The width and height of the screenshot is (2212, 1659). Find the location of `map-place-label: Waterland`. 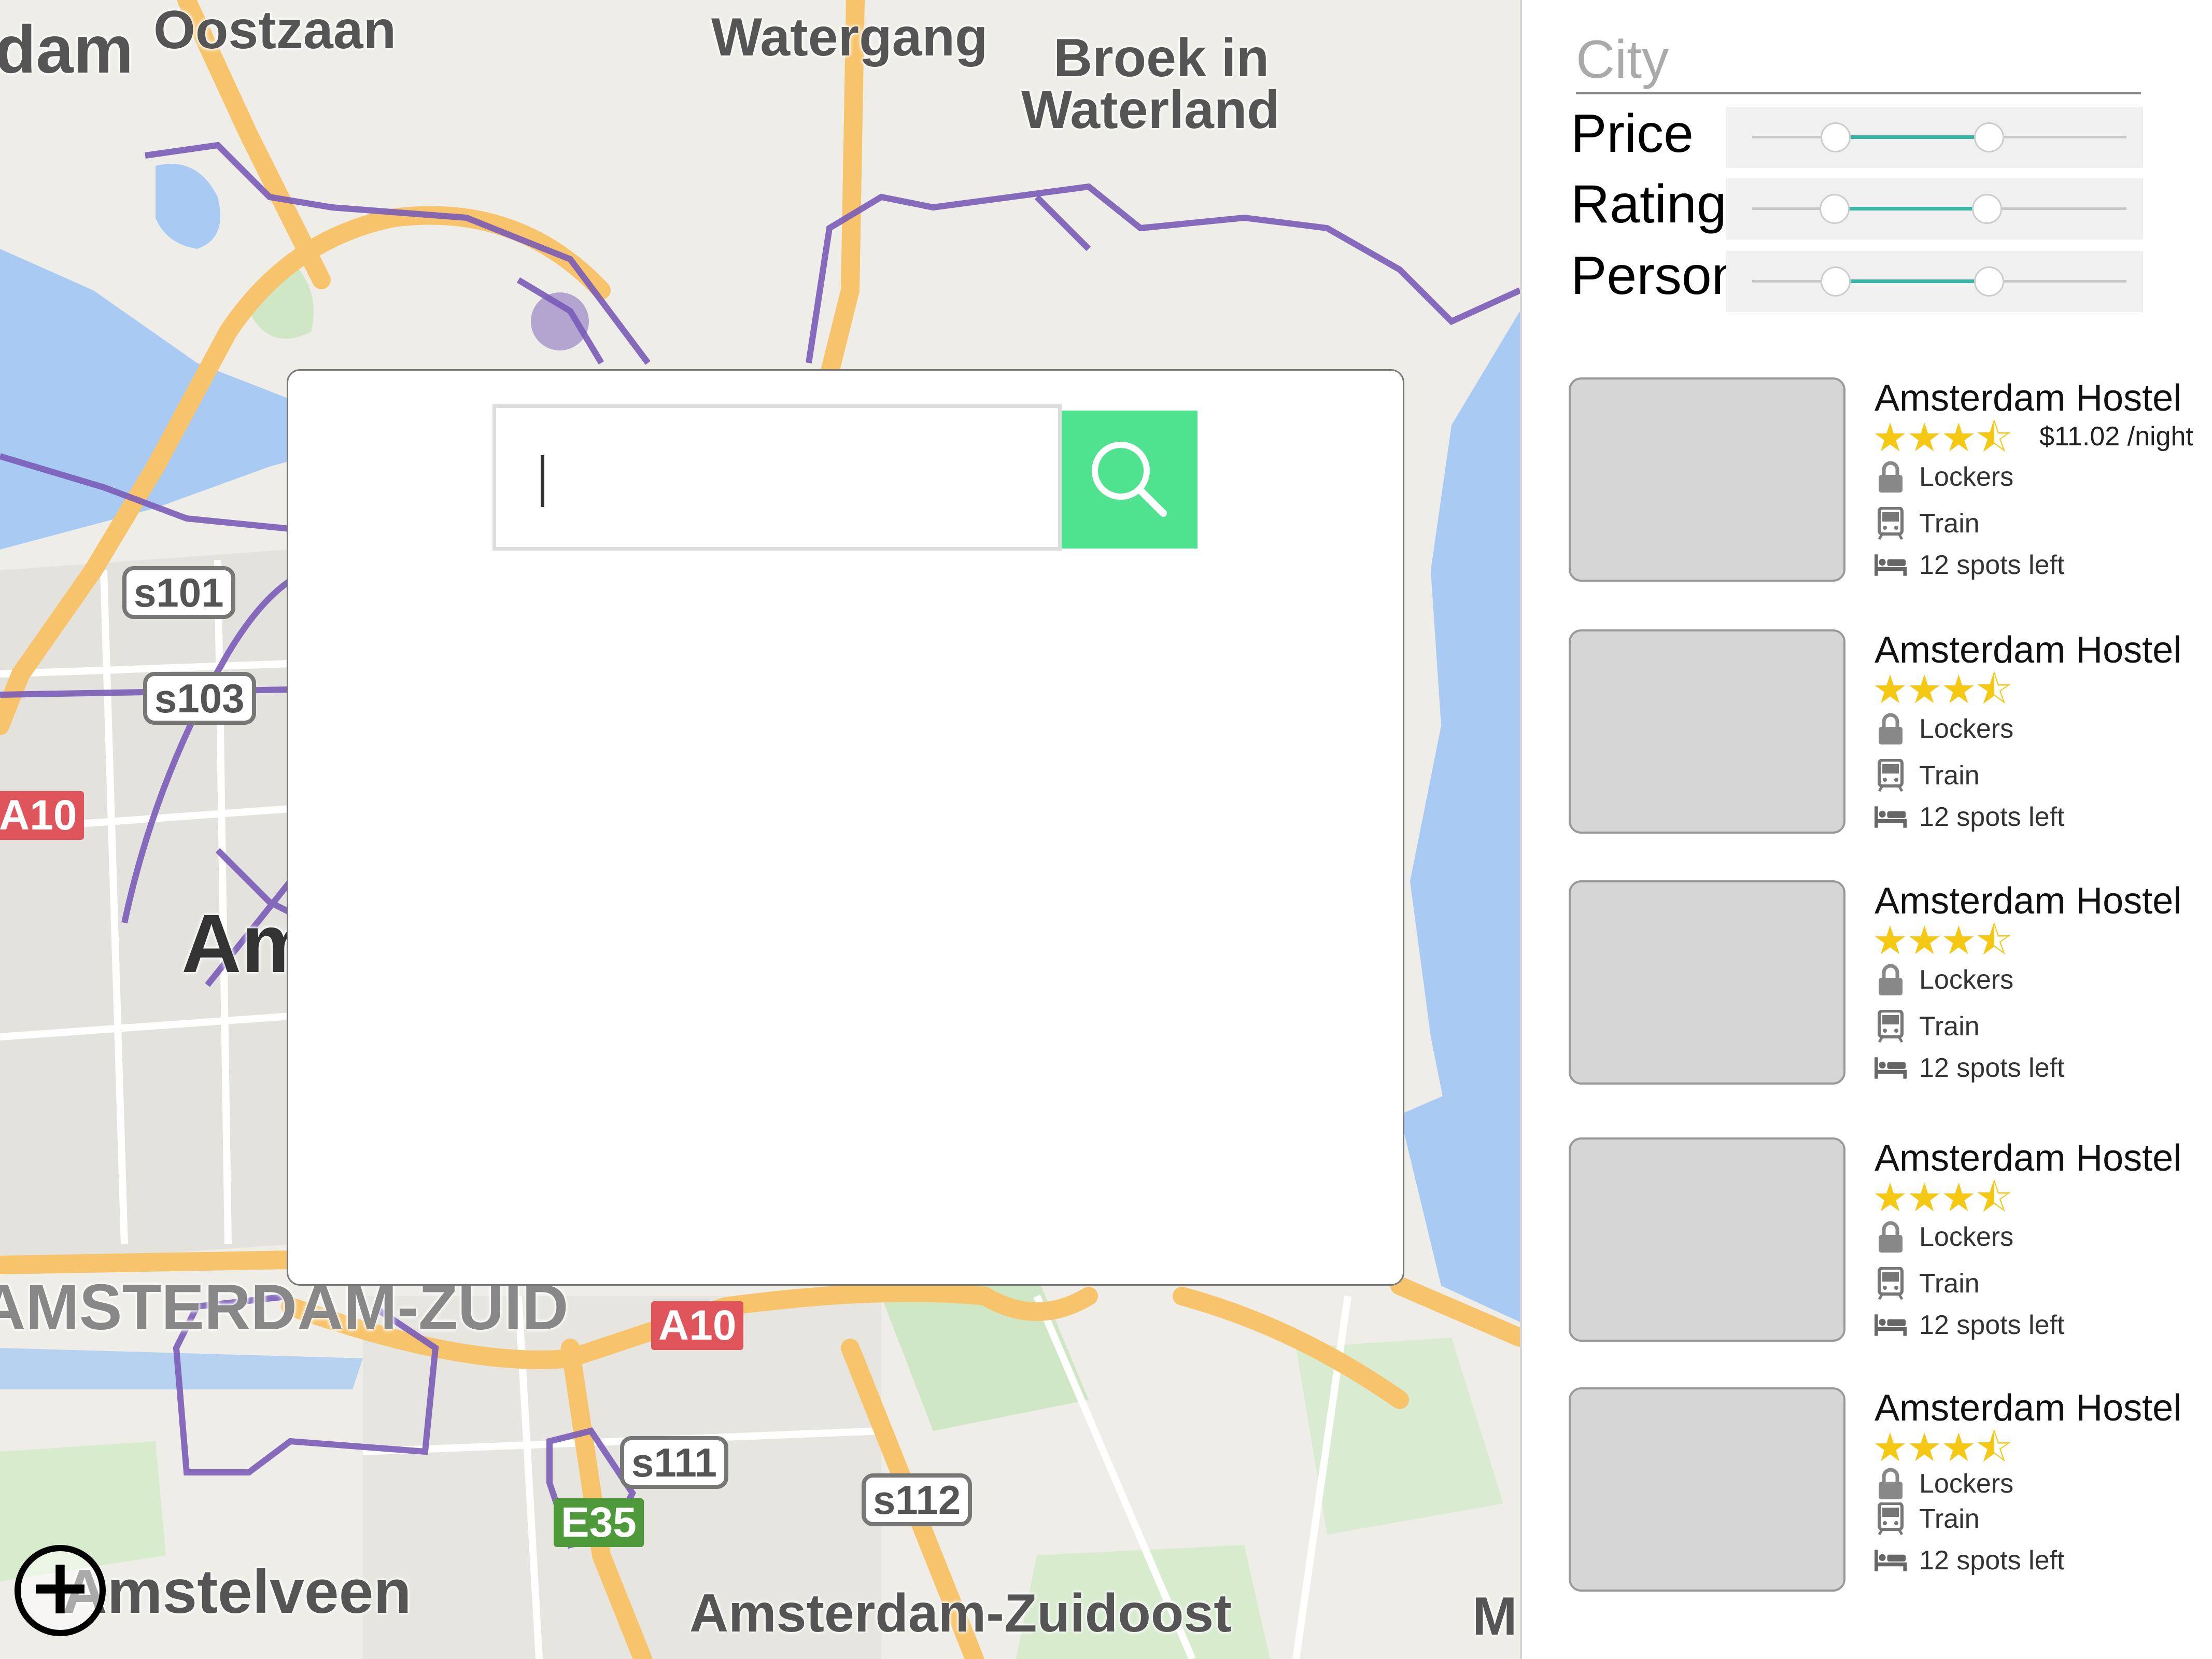

map-place-label: Waterland is located at coordinates (1150, 110).